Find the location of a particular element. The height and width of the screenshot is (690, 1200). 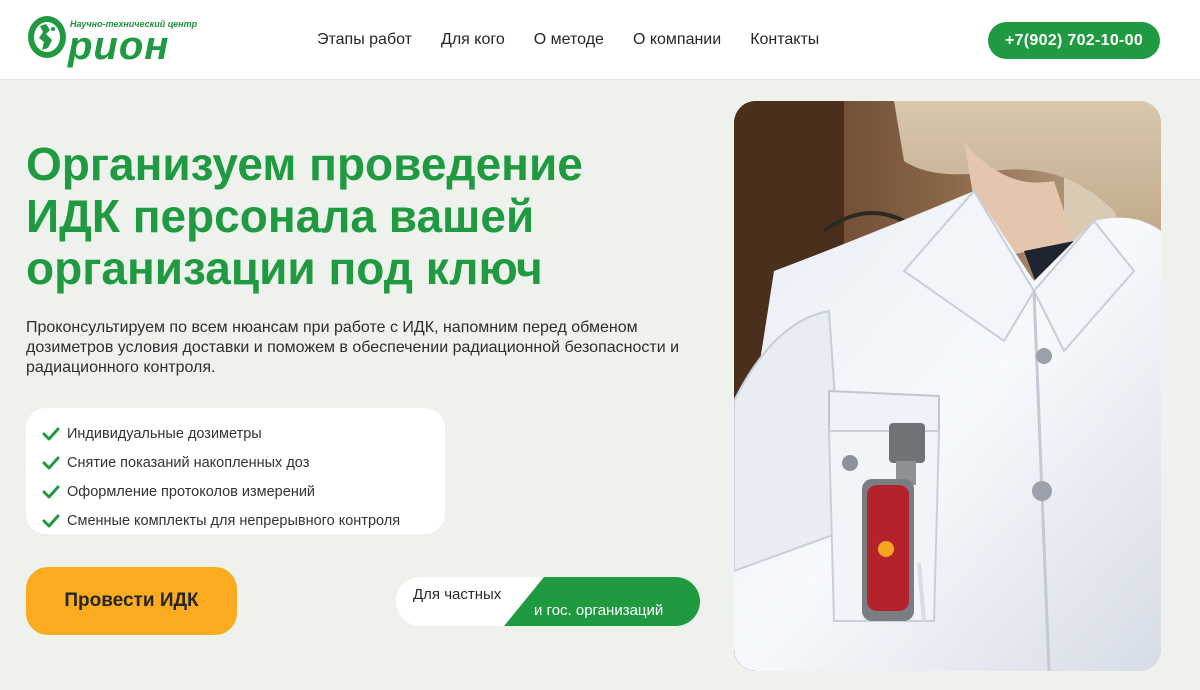

nav-item-method: О методе is located at coordinates (569, 40).